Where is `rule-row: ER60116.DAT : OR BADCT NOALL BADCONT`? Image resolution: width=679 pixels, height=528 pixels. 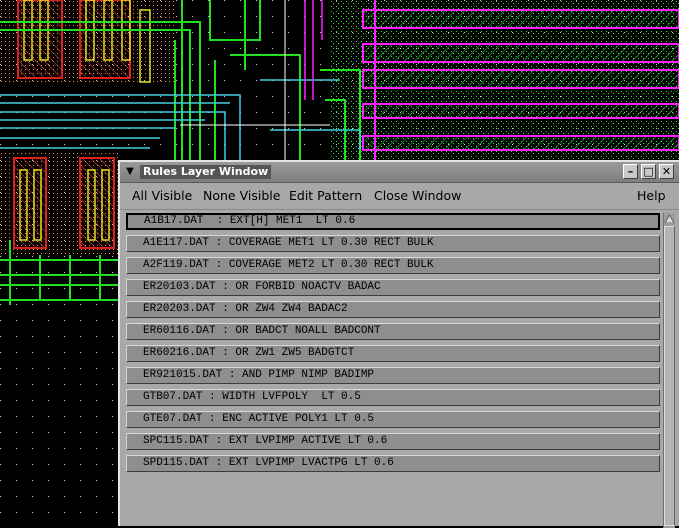
rule-row: ER60116.DAT : OR BADCT NOALL BADCONT is located at coordinates (393, 331).